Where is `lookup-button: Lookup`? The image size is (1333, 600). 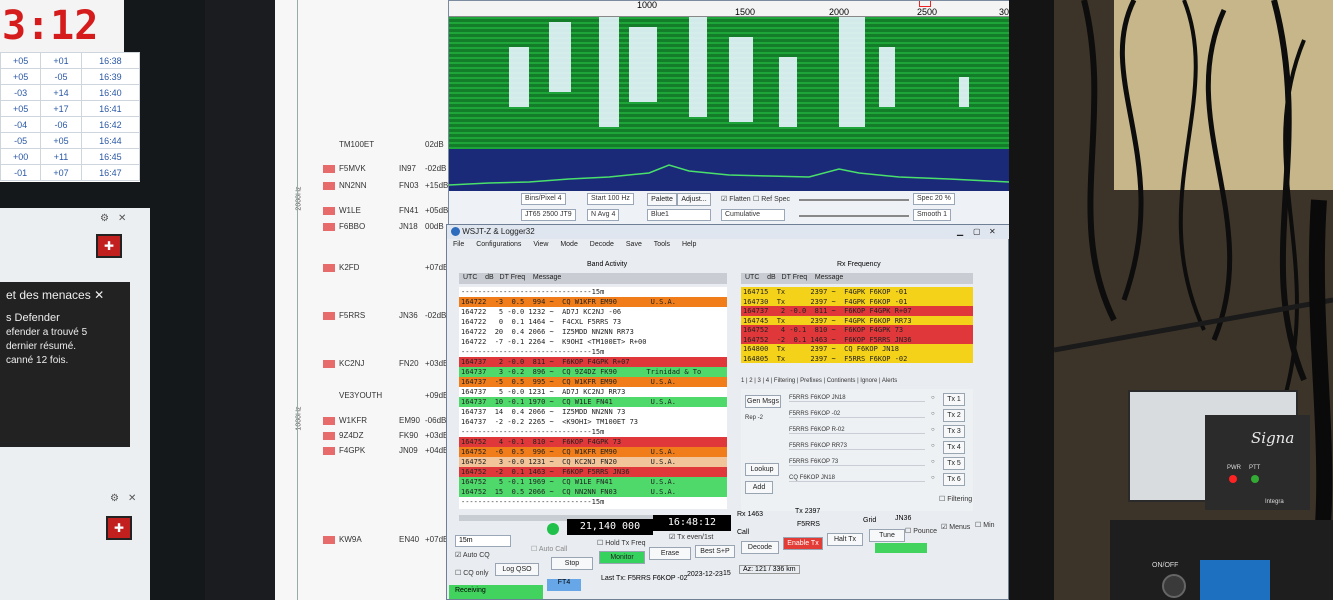
lookup-button: Lookup is located at coordinates (762, 469).